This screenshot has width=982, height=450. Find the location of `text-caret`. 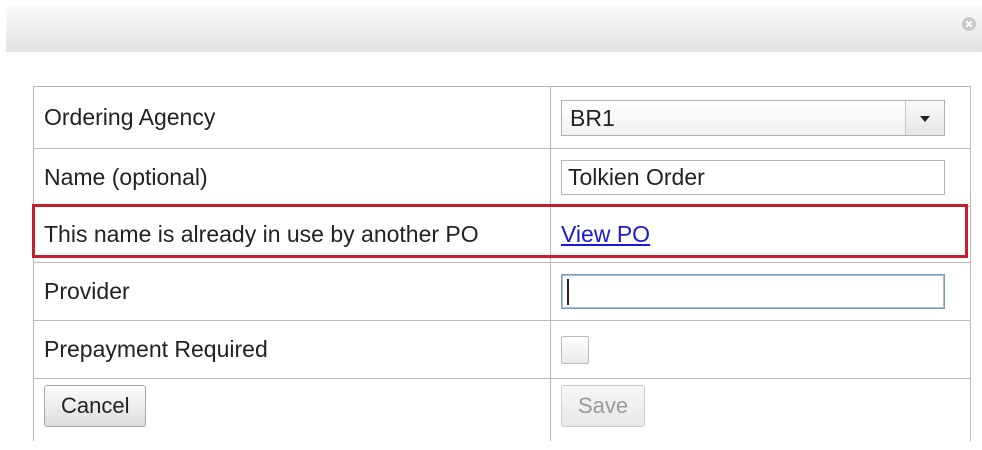

text-caret is located at coordinates (568, 292).